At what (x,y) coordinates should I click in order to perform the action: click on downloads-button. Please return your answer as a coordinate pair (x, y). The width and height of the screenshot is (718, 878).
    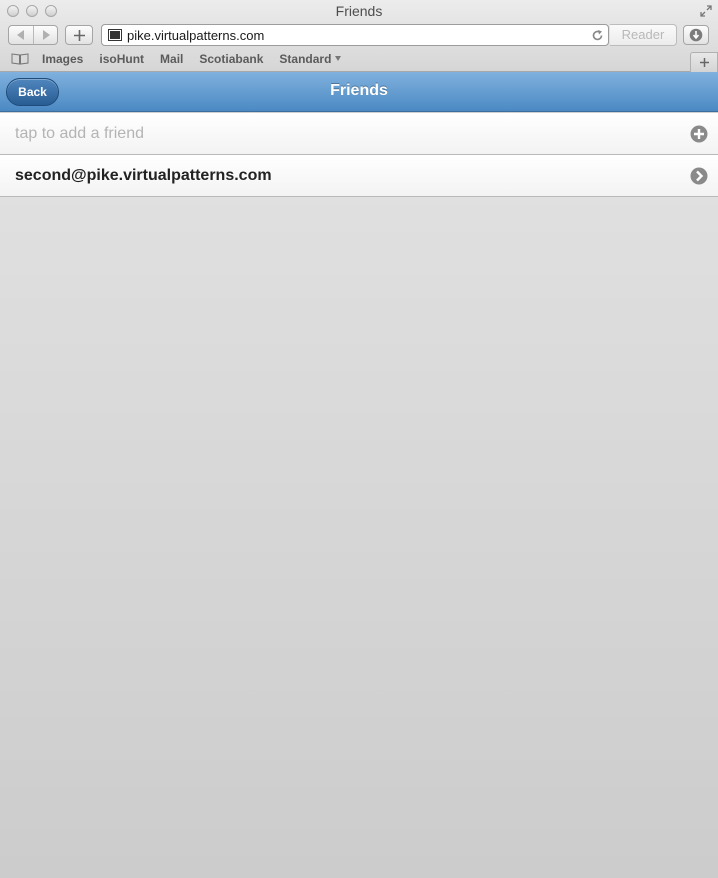
    Looking at the image, I should click on (696, 35).